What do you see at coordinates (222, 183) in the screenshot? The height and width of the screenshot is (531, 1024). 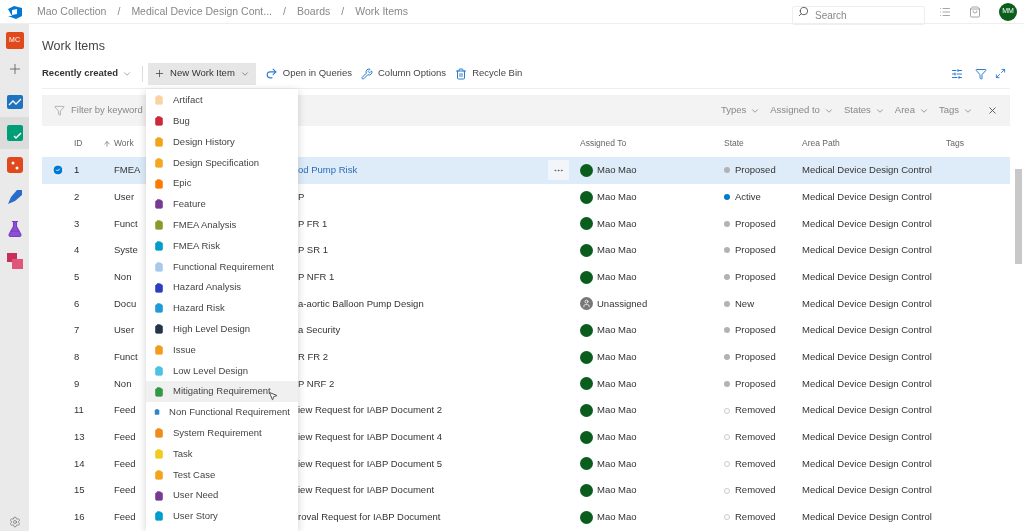 I see `menu-item: Epic` at bounding box center [222, 183].